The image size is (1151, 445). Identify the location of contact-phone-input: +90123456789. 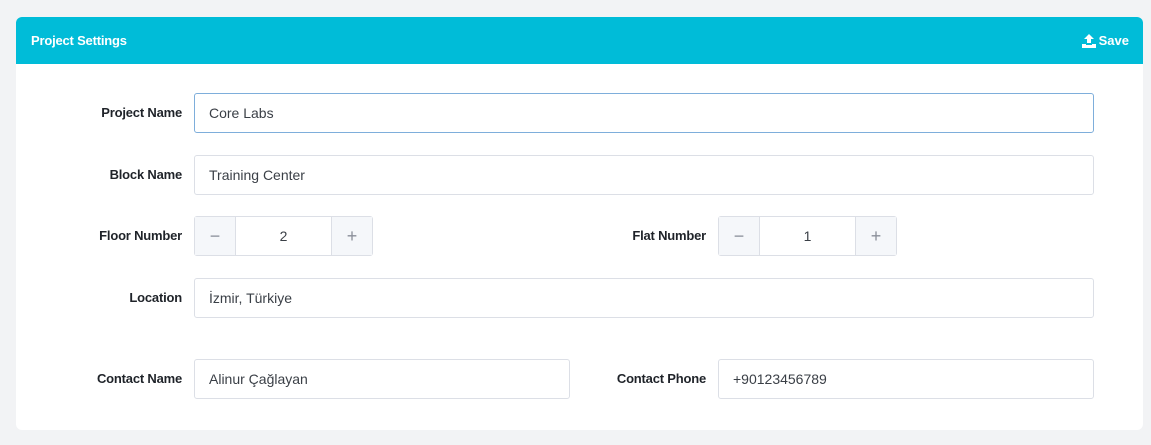
(906, 379).